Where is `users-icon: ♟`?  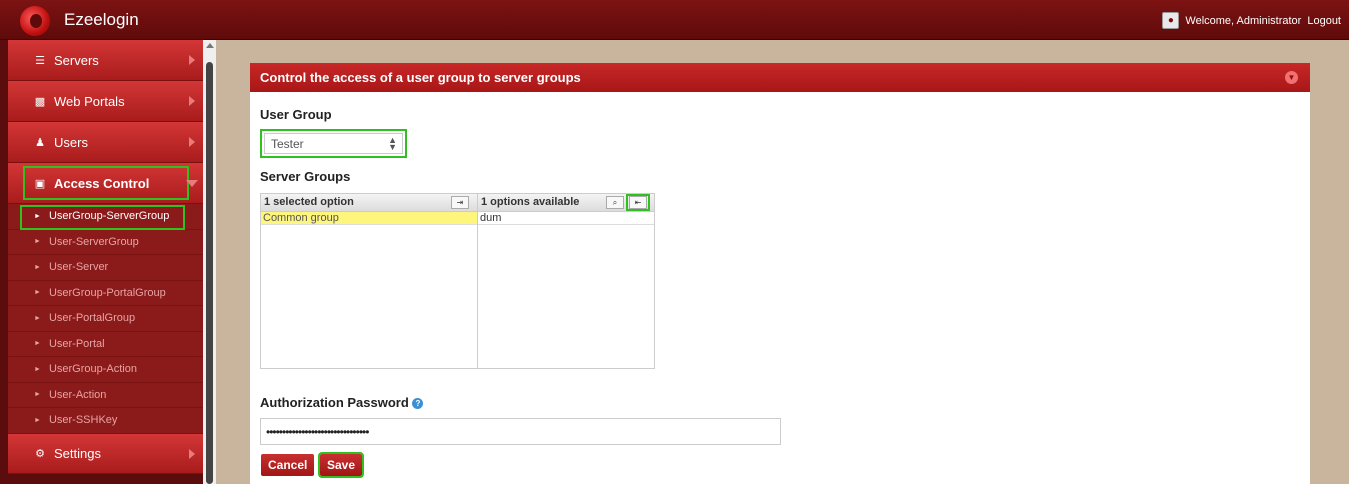
users-icon: ♟ is located at coordinates (40, 142).